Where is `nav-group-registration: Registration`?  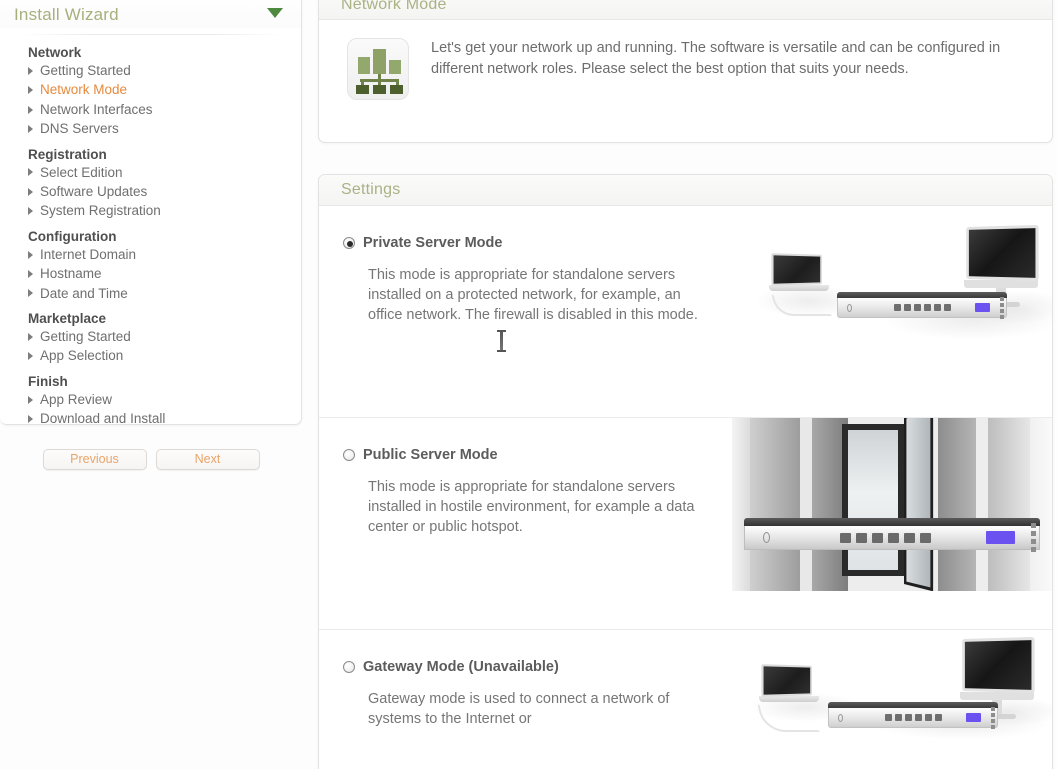
nav-group-registration: Registration is located at coordinates (67, 154).